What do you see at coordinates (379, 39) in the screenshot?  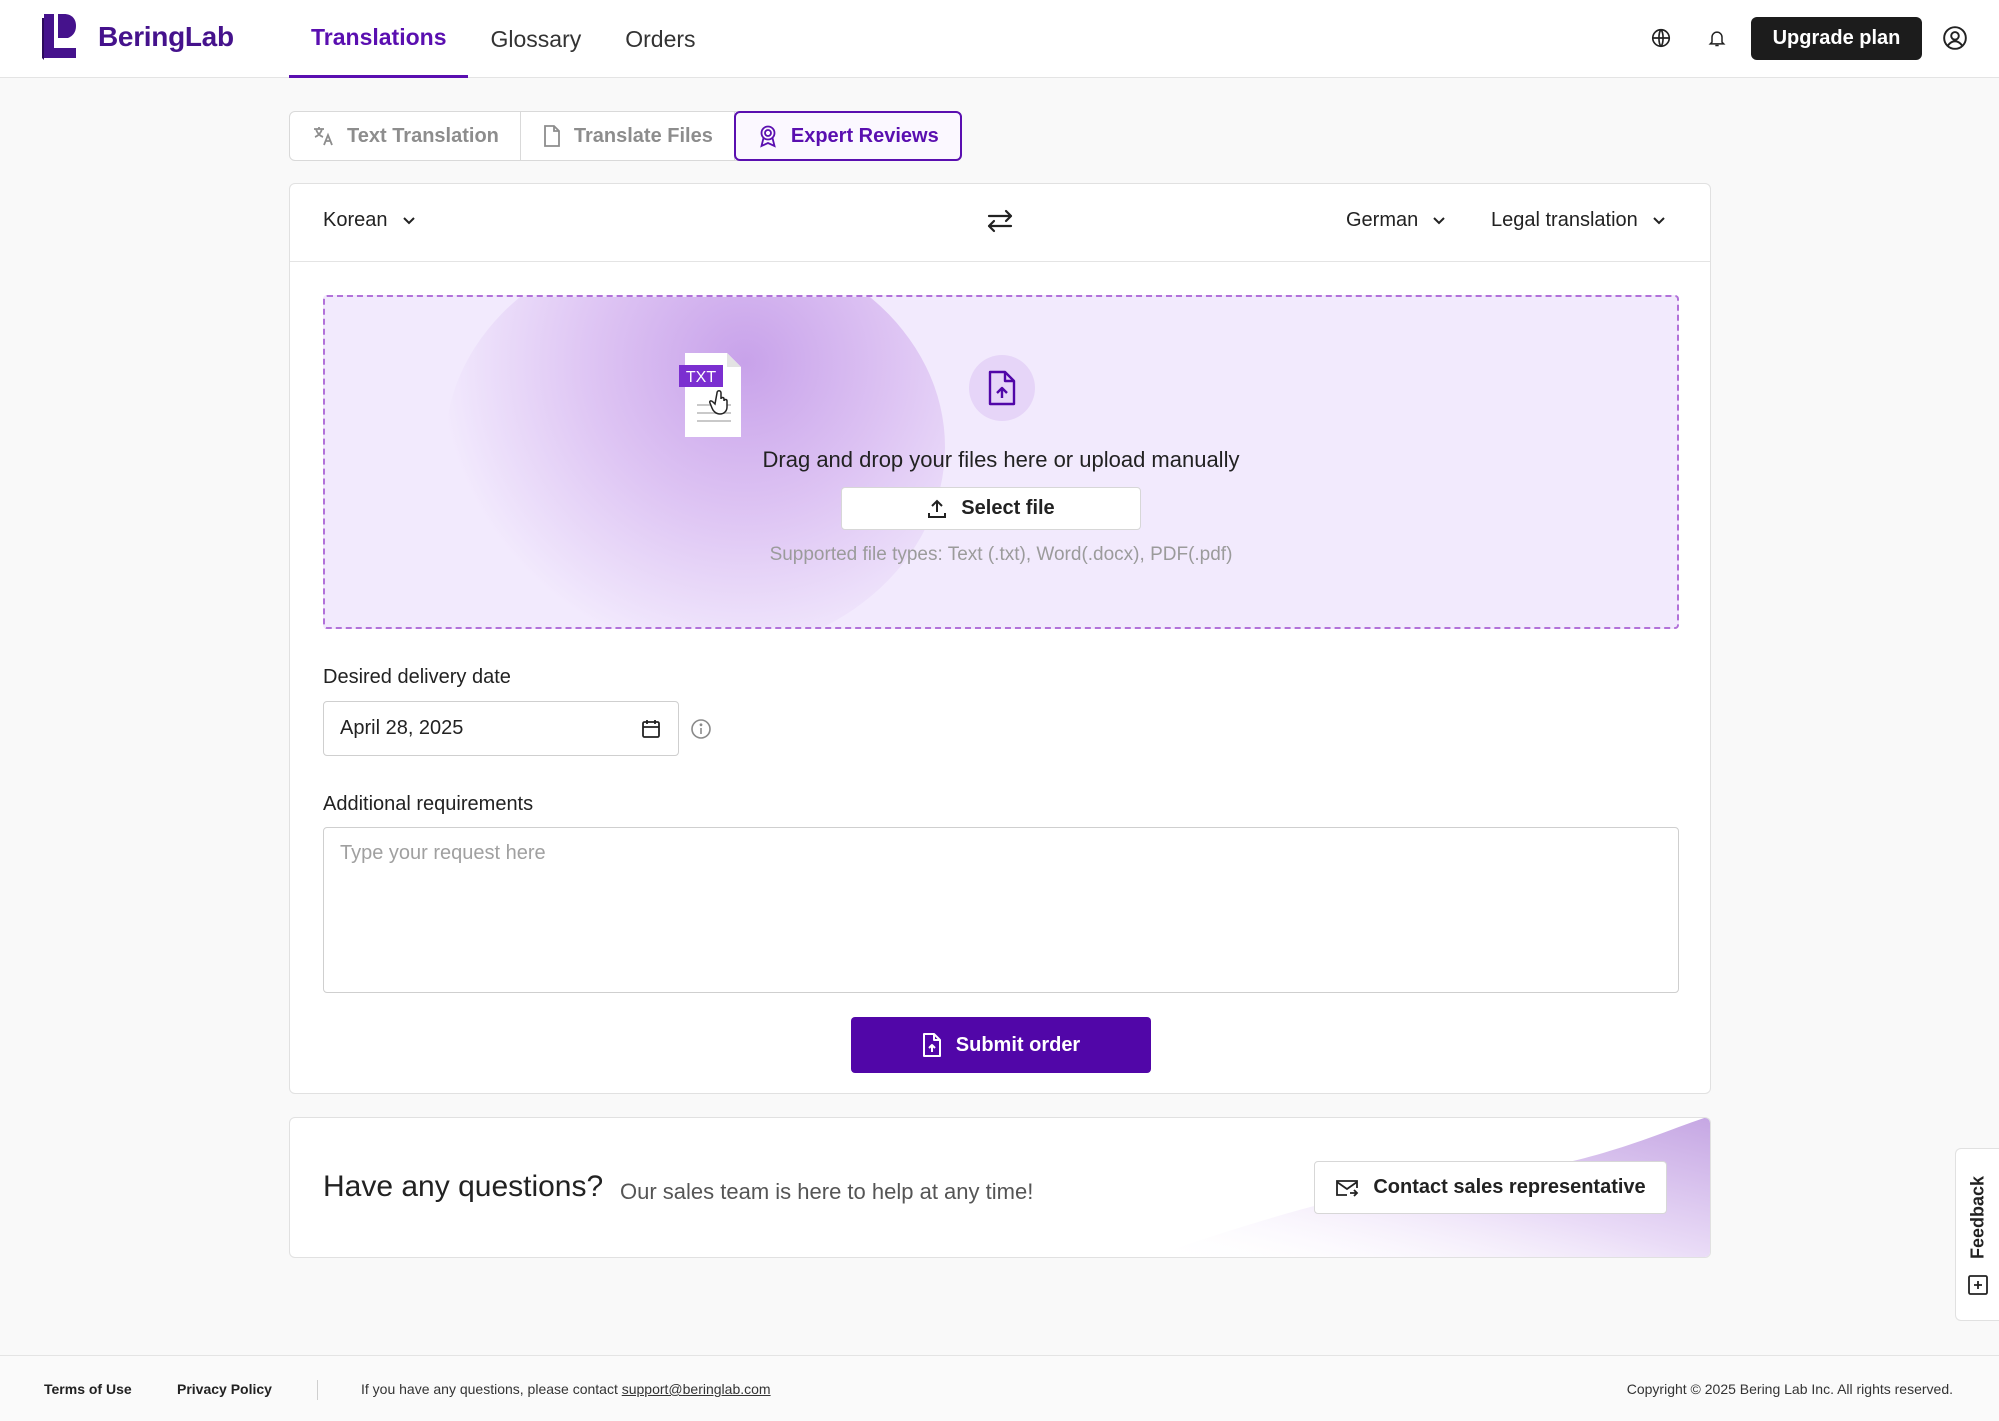 I see `nav-item-translations: Translations` at bounding box center [379, 39].